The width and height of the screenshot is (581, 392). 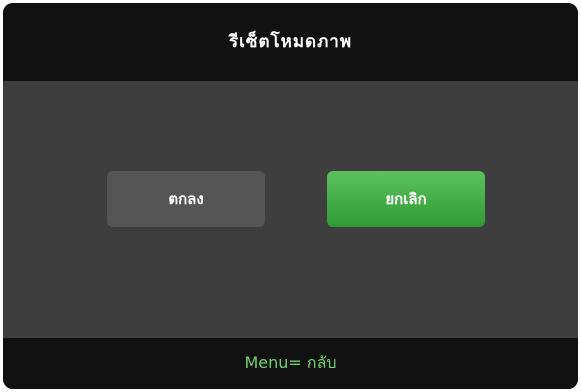 I want to click on footer-hint: Menu= กลับ, so click(x=290, y=362).